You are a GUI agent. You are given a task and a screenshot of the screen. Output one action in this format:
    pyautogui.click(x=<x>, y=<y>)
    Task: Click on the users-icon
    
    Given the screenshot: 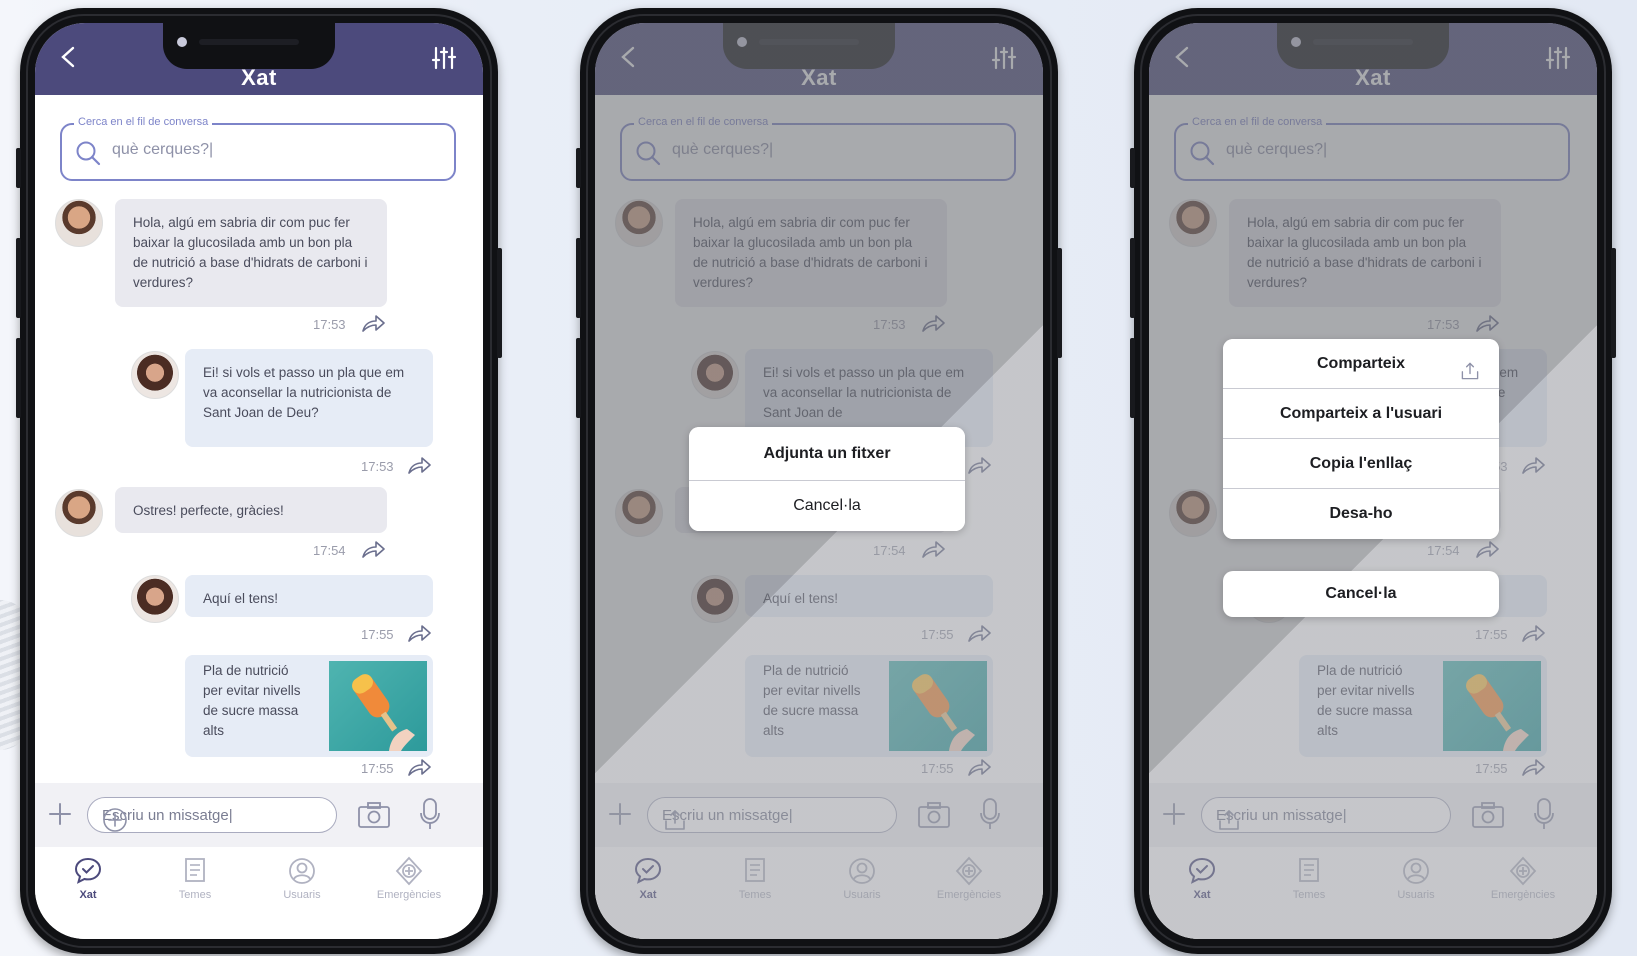 What is the action you would take?
    pyautogui.click(x=302, y=871)
    